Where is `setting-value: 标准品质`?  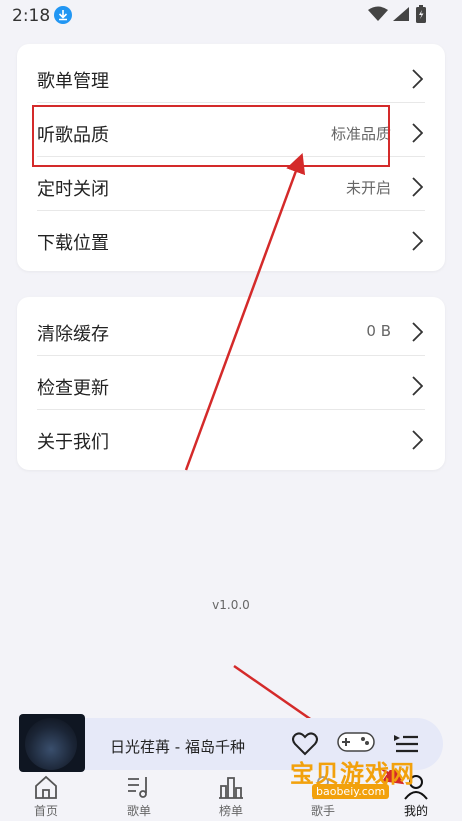 setting-value: 标准品质 is located at coordinates (360, 134).